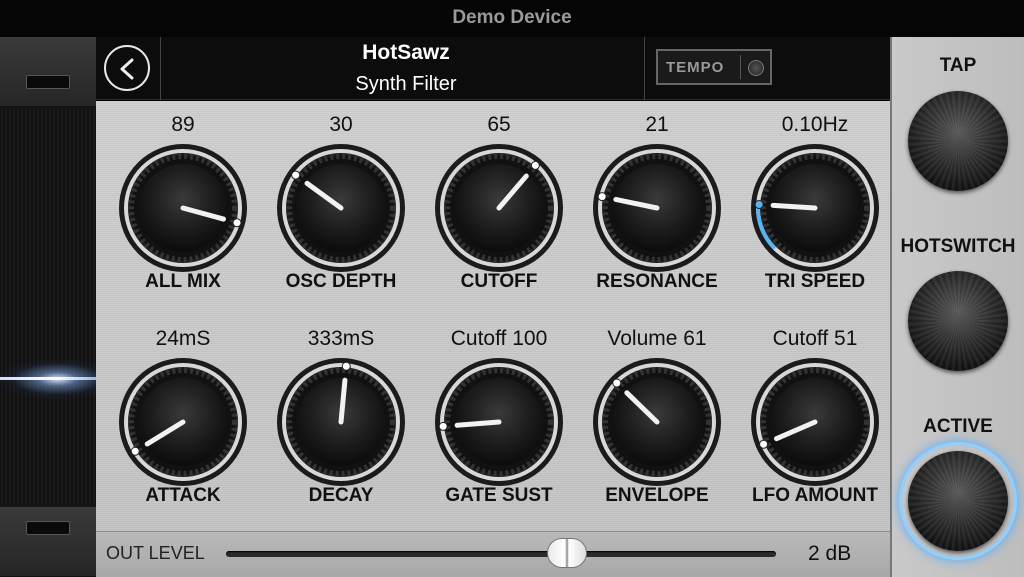 The image size is (1024, 577). Describe the element at coordinates (183, 495) in the screenshot. I see `knob-label: ATTACK` at that location.